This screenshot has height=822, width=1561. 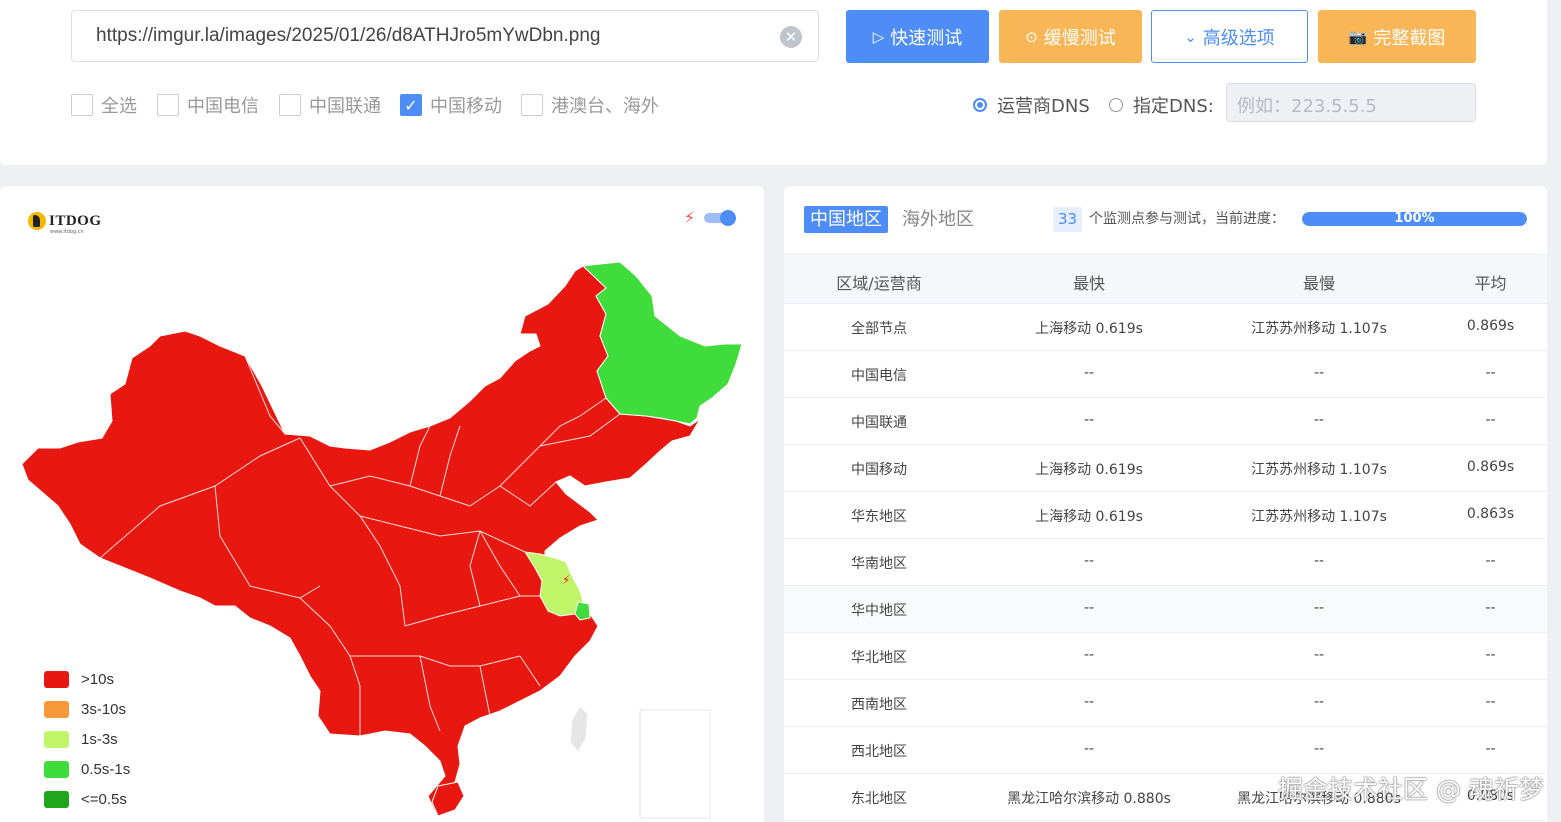 I want to click on node-count-text: 个监测点参与测试，当前进度：, so click(x=1187, y=219).